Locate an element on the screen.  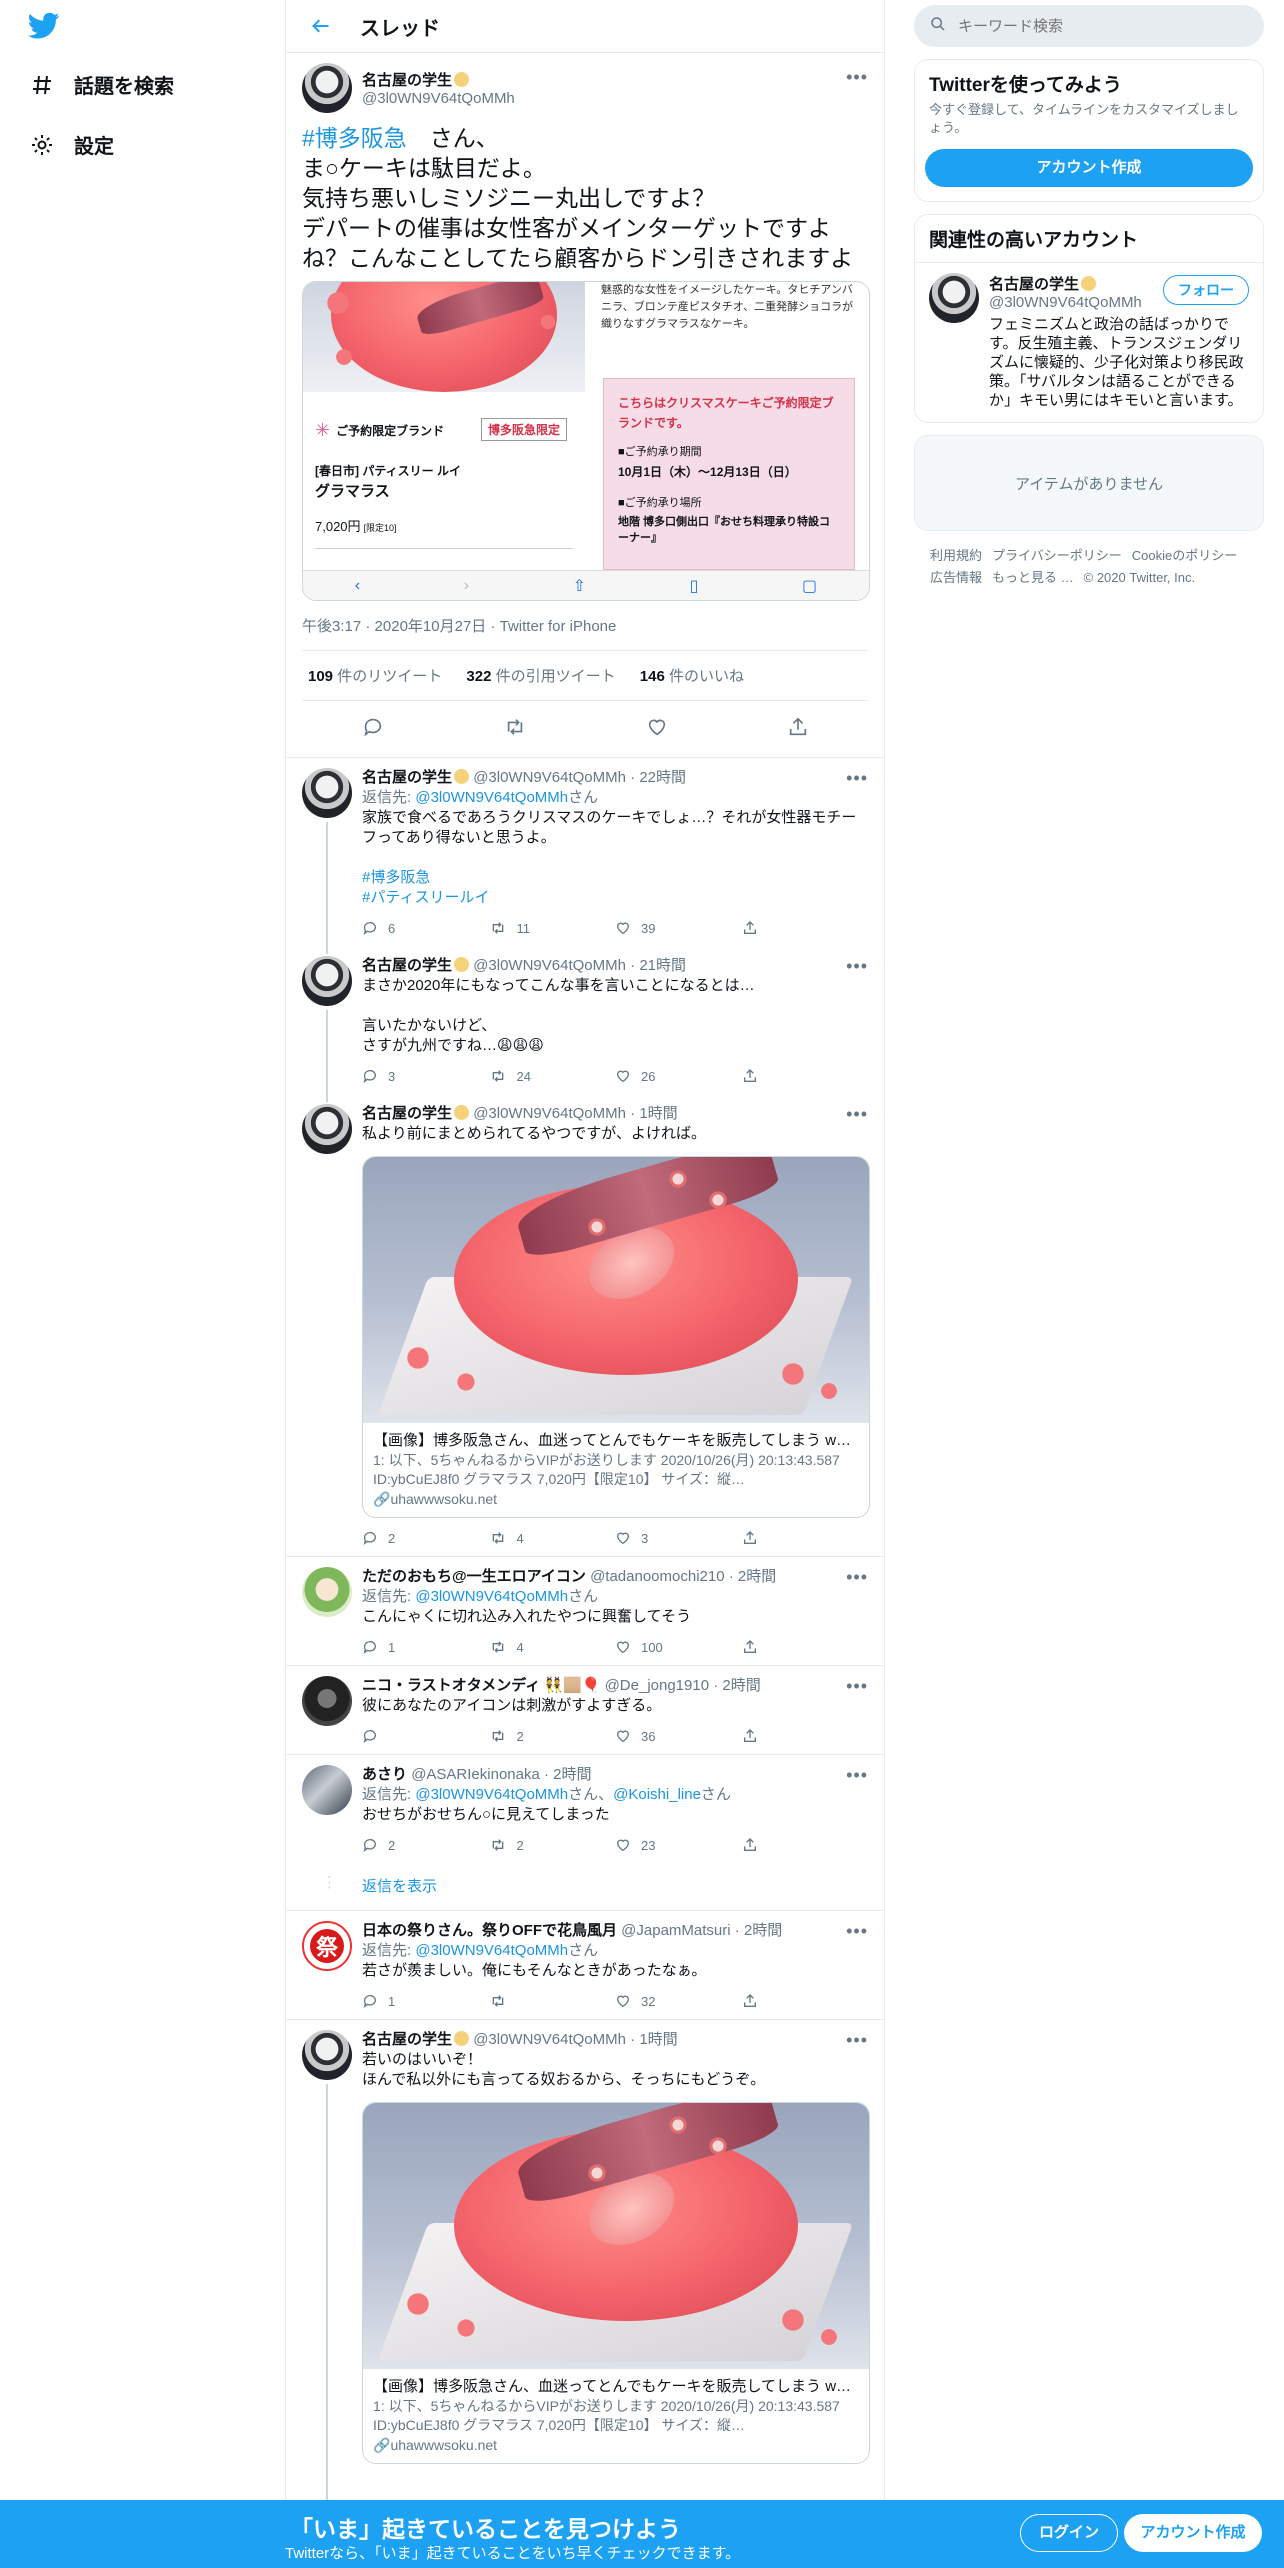
main-tweet-author: 名古屋の学生 @3l0WN9V64tQoMMh is located at coordinates (585, 88).